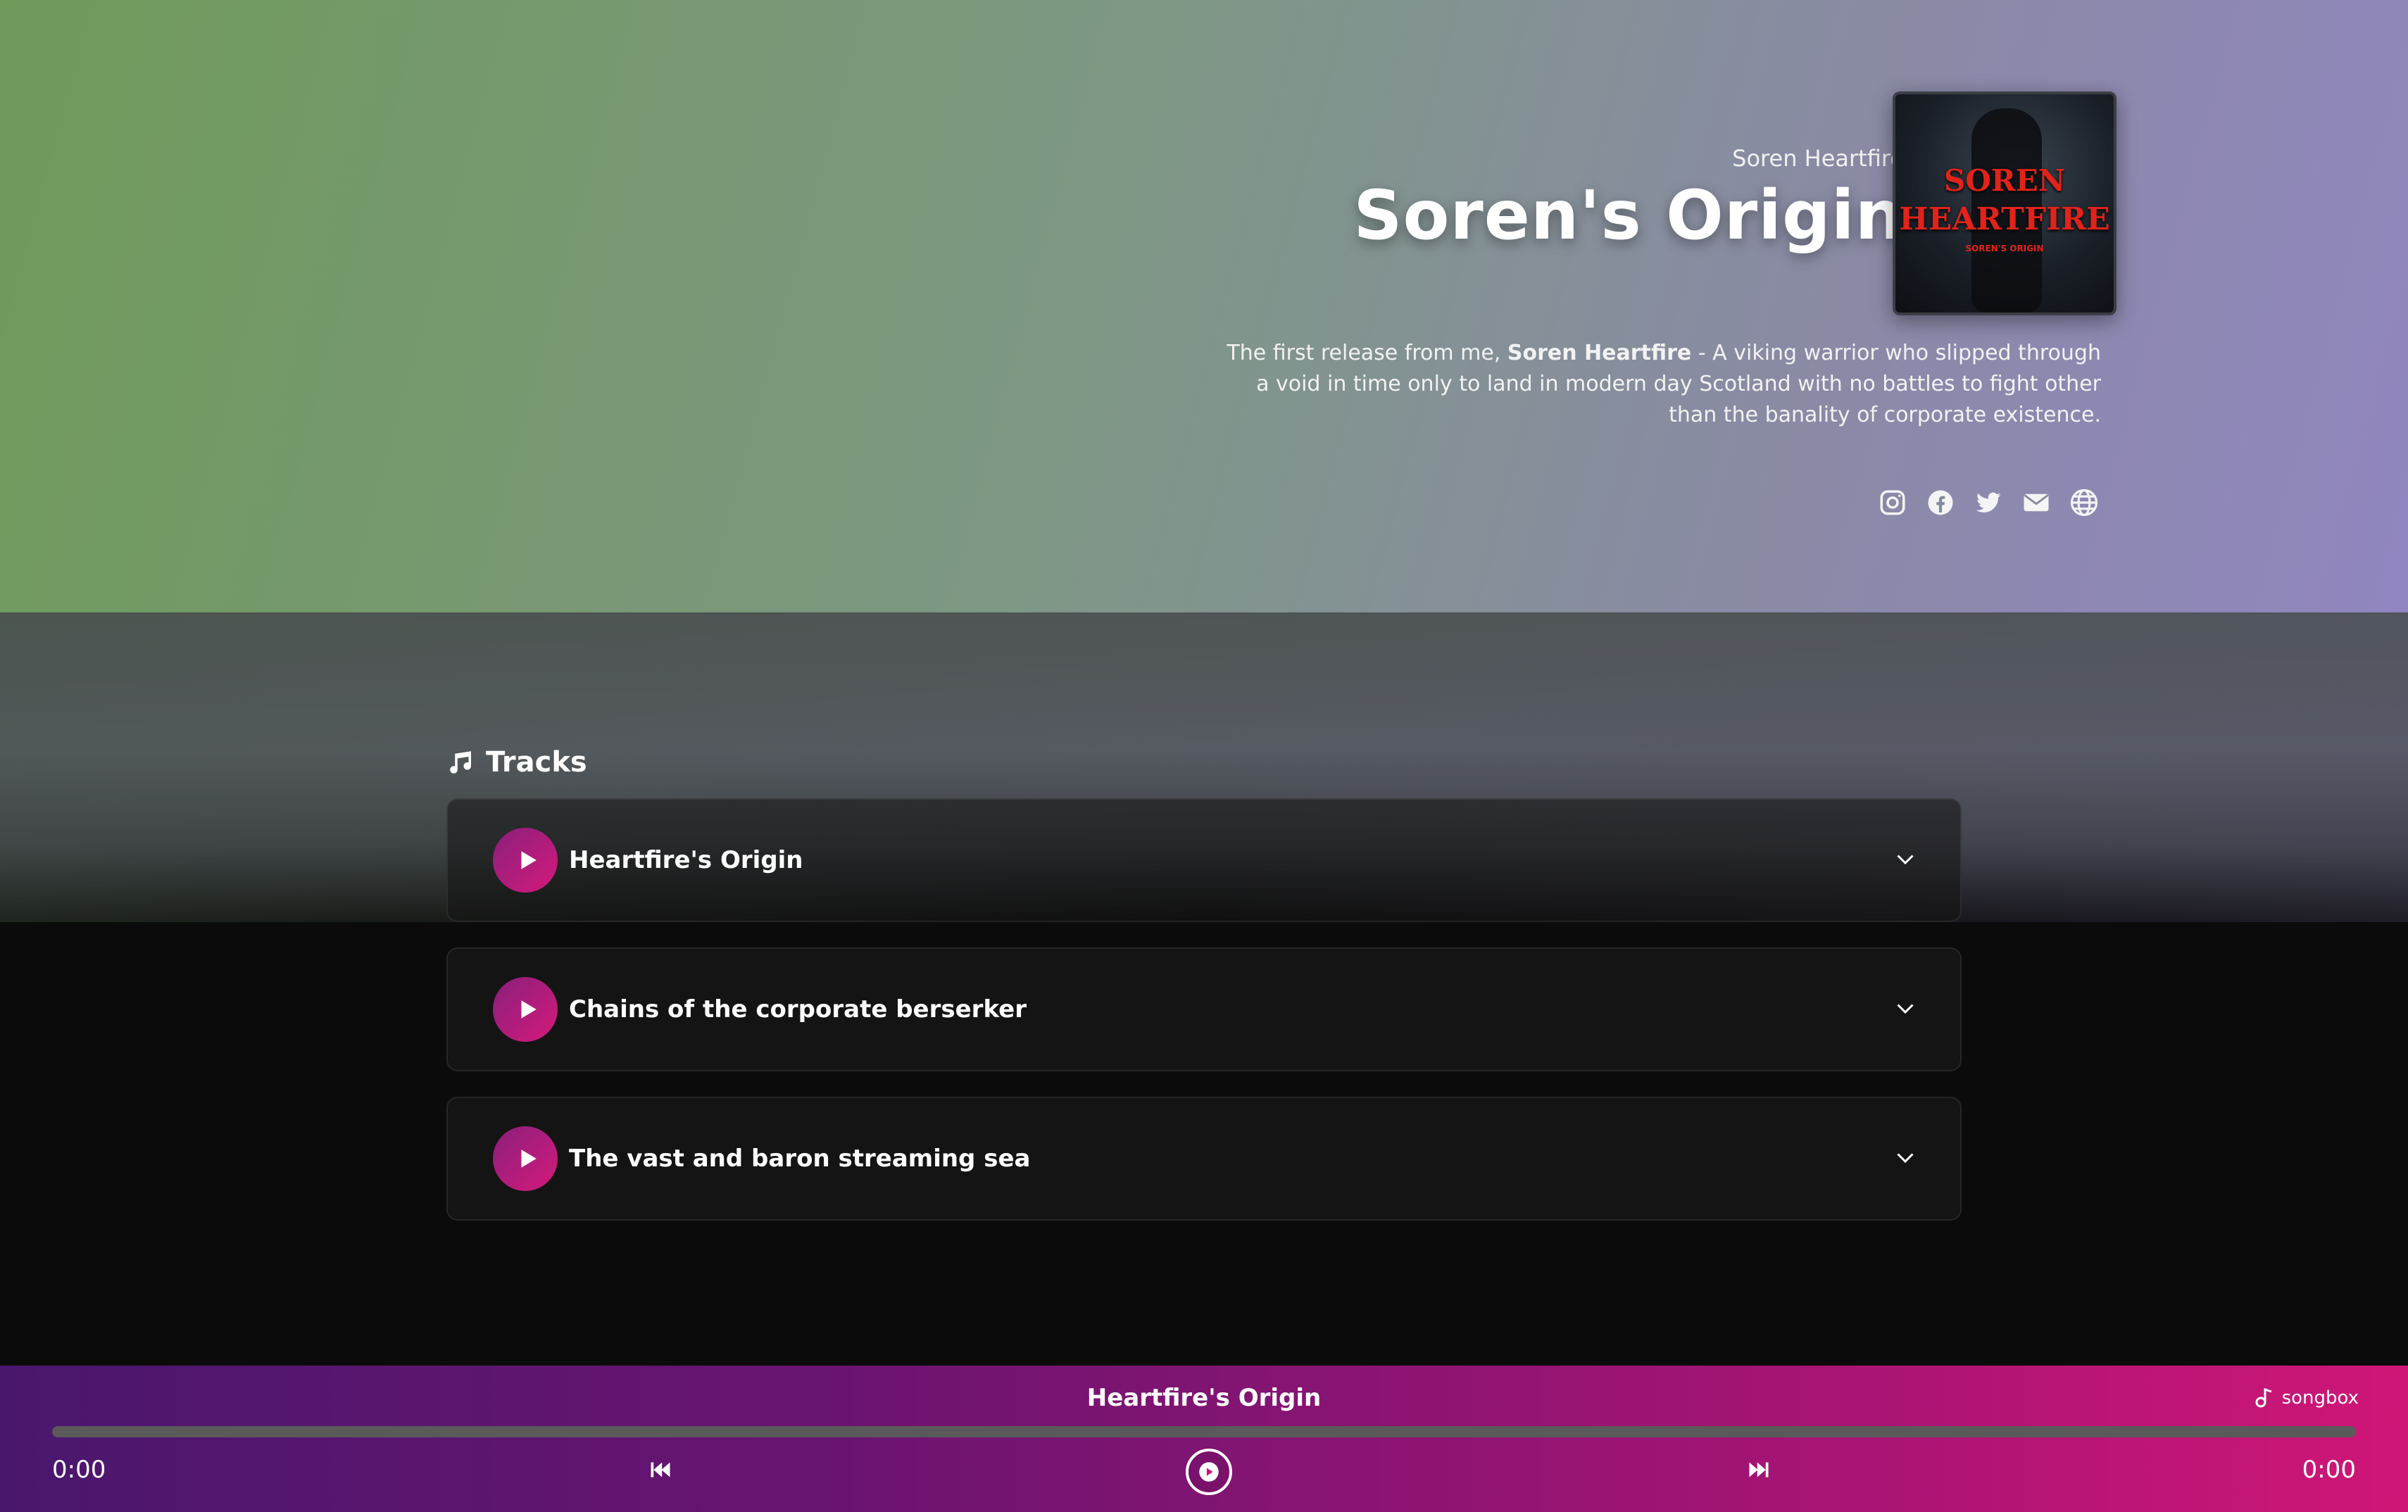 The width and height of the screenshot is (2408, 1512). Describe the element at coordinates (2329, 1470) in the screenshot. I see `duration-time: 0:00` at that location.